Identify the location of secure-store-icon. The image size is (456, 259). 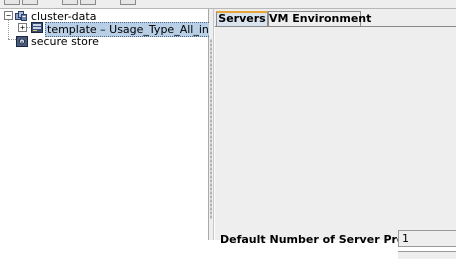
(22, 41).